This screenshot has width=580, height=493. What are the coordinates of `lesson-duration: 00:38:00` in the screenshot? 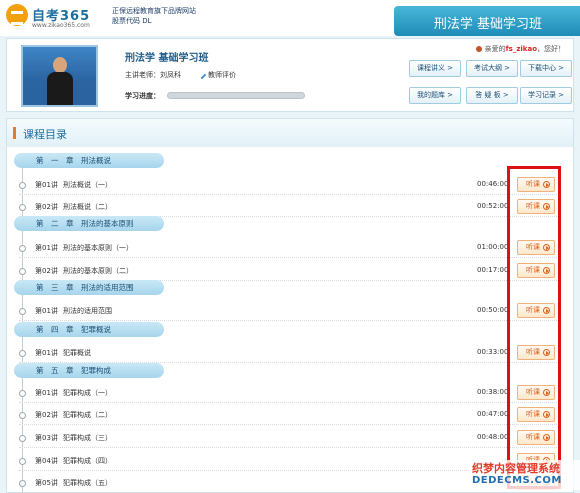 It's located at (493, 392).